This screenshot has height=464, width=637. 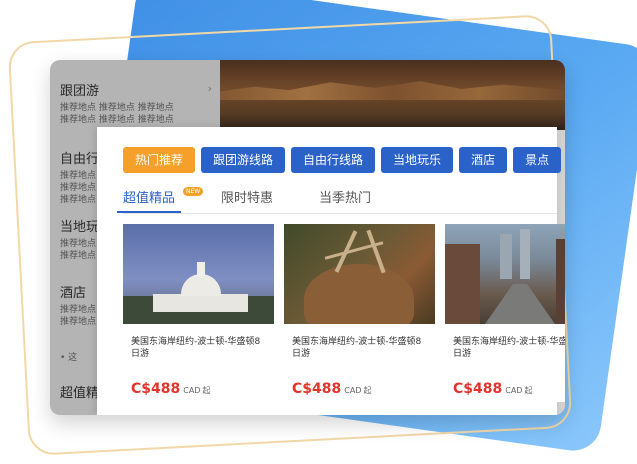 What do you see at coordinates (159, 160) in the screenshot?
I see `nav-button-hot: 热门推荐` at bounding box center [159, 160].